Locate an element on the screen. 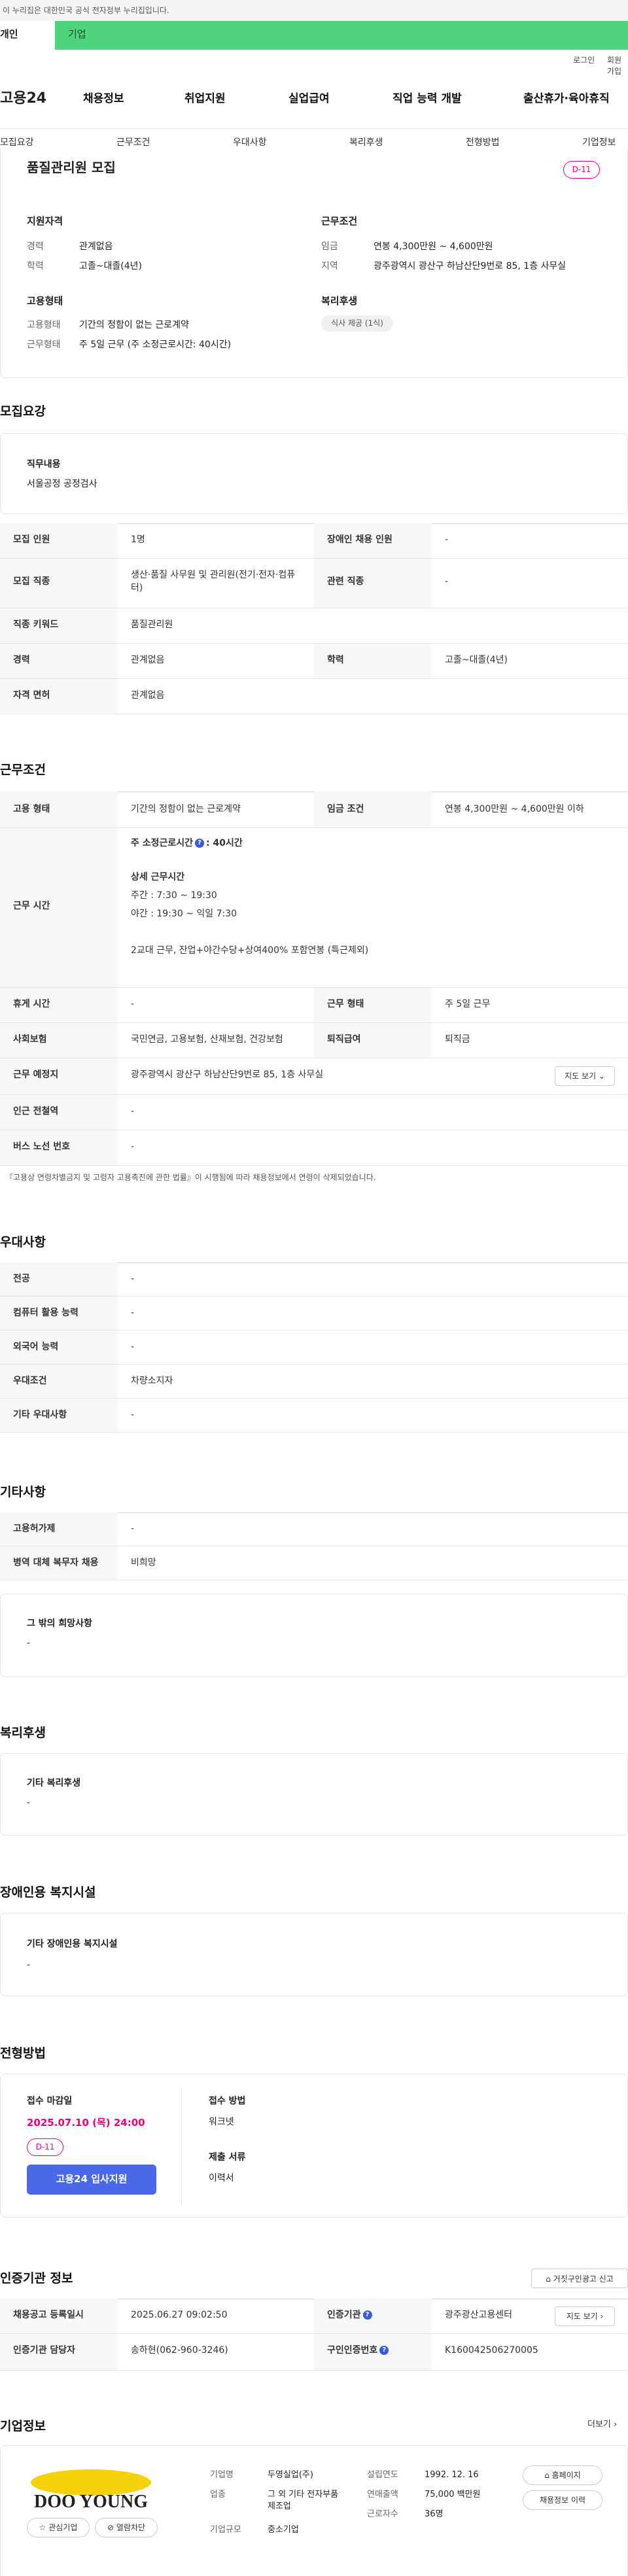 The width and height of the screenshot is (628, 2576). job-content-box: 직무내용 서울공정 공정검사 is located at coordinates (314, 473).